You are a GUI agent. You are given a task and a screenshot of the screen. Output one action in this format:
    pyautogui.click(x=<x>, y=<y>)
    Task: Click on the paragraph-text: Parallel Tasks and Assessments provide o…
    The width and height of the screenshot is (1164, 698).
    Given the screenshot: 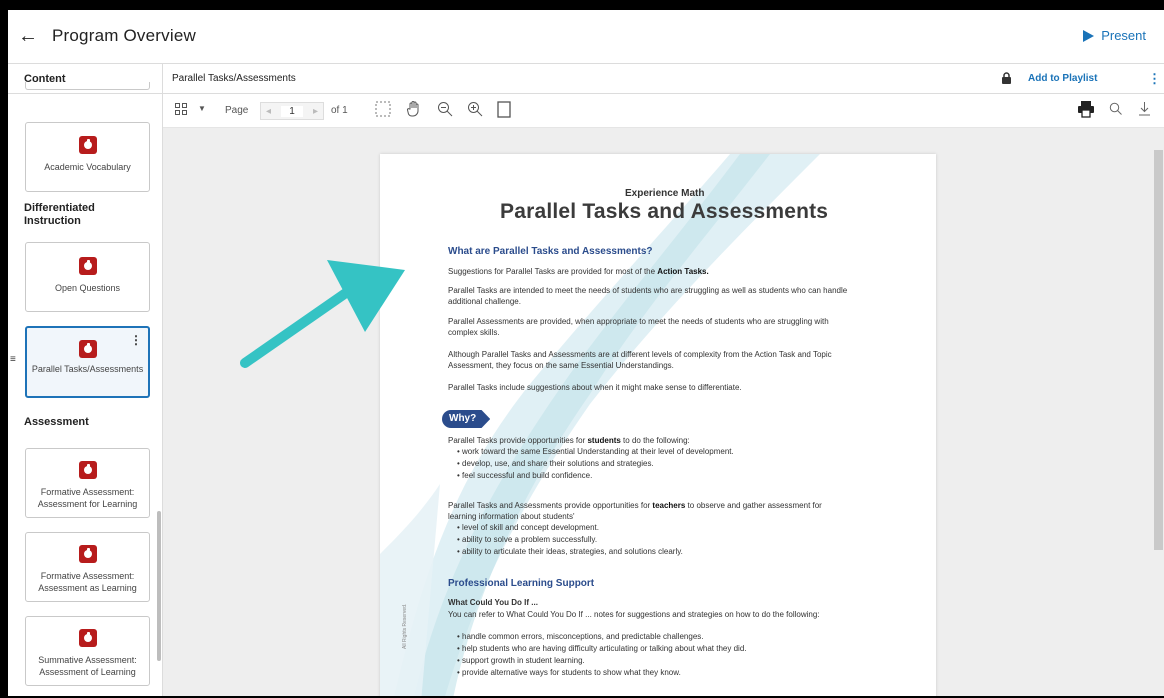 What is the action you would take?
    pyautogui.click(x=550, y=505)
    